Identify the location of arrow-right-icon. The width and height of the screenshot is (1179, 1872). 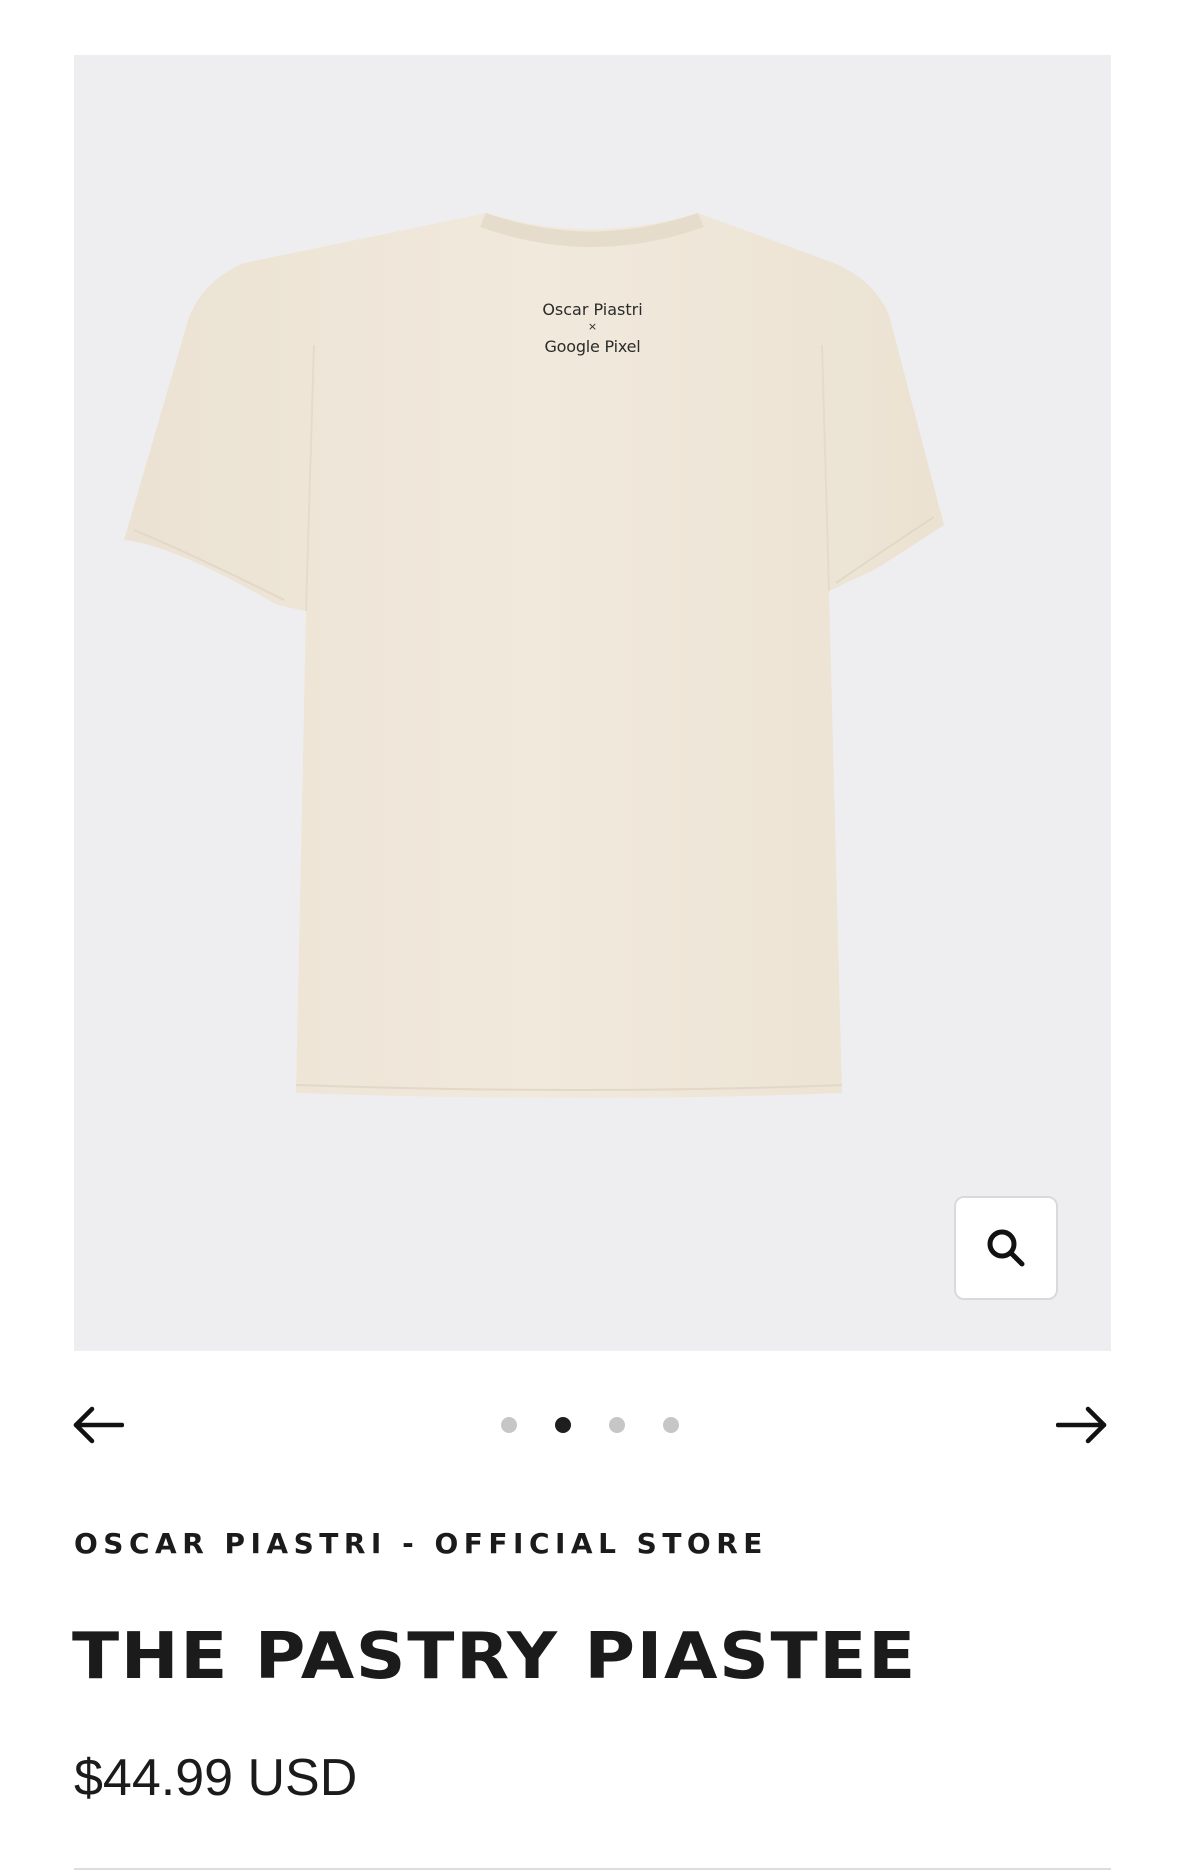
(1081, 1425).